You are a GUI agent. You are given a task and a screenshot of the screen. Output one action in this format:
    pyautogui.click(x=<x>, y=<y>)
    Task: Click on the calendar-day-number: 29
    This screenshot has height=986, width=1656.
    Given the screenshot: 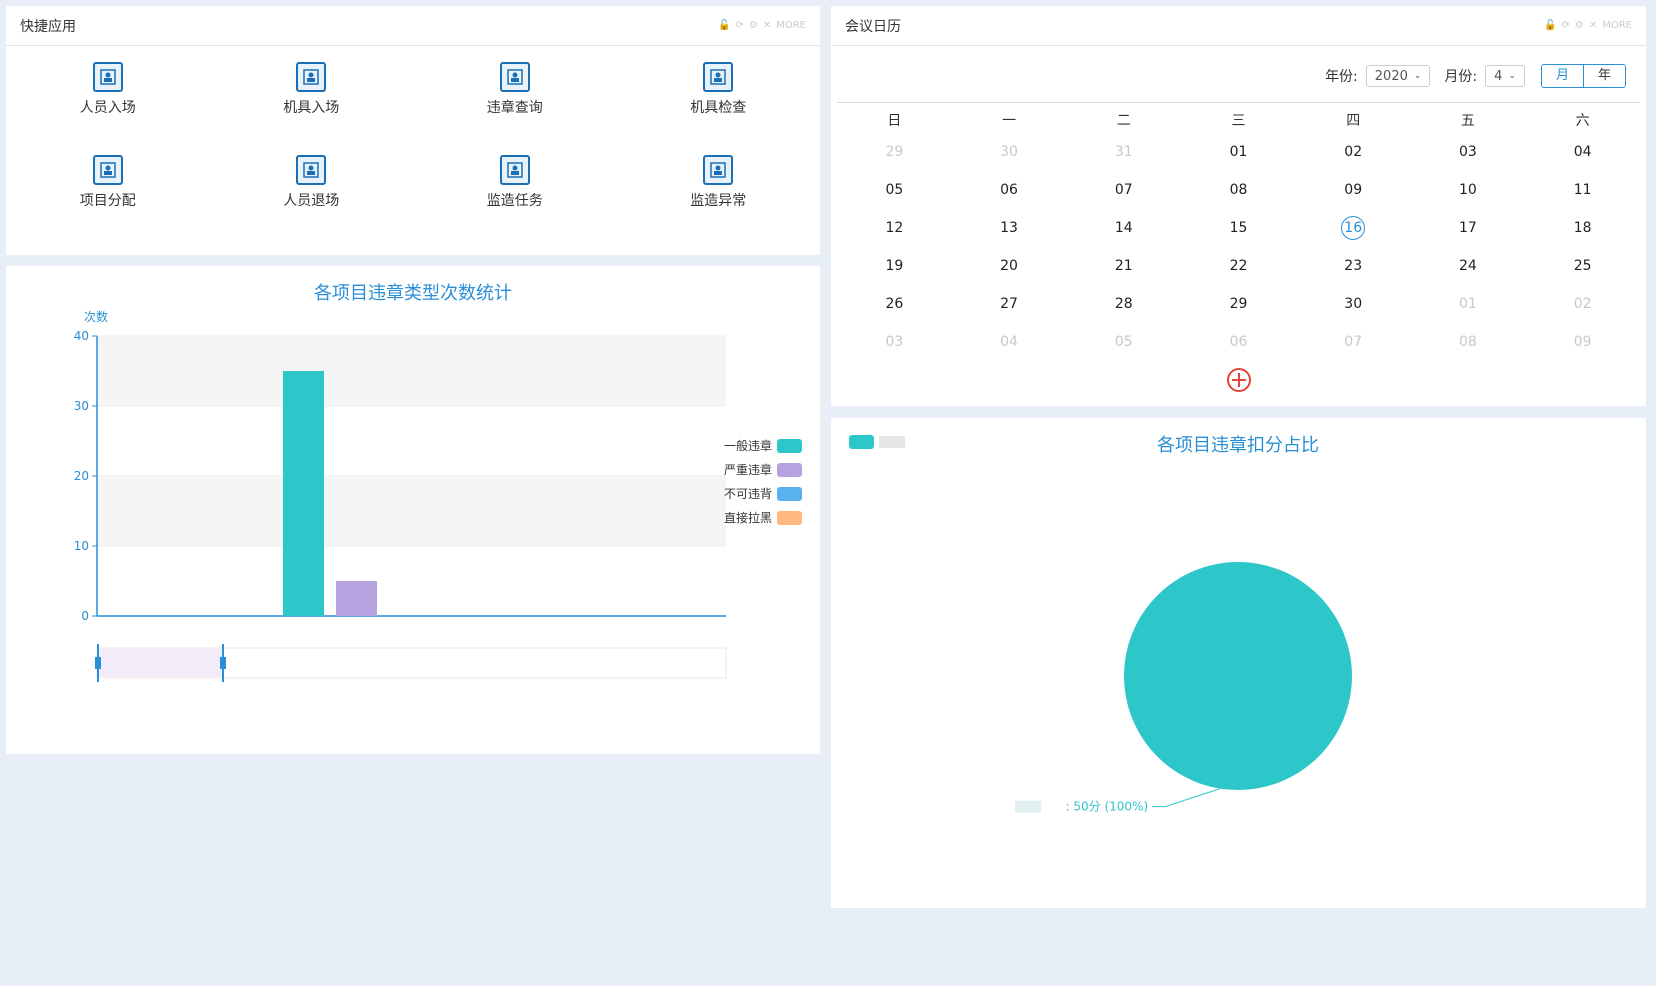 What is the action you would take?
    pyautogui.click(x=894, y=152)
    